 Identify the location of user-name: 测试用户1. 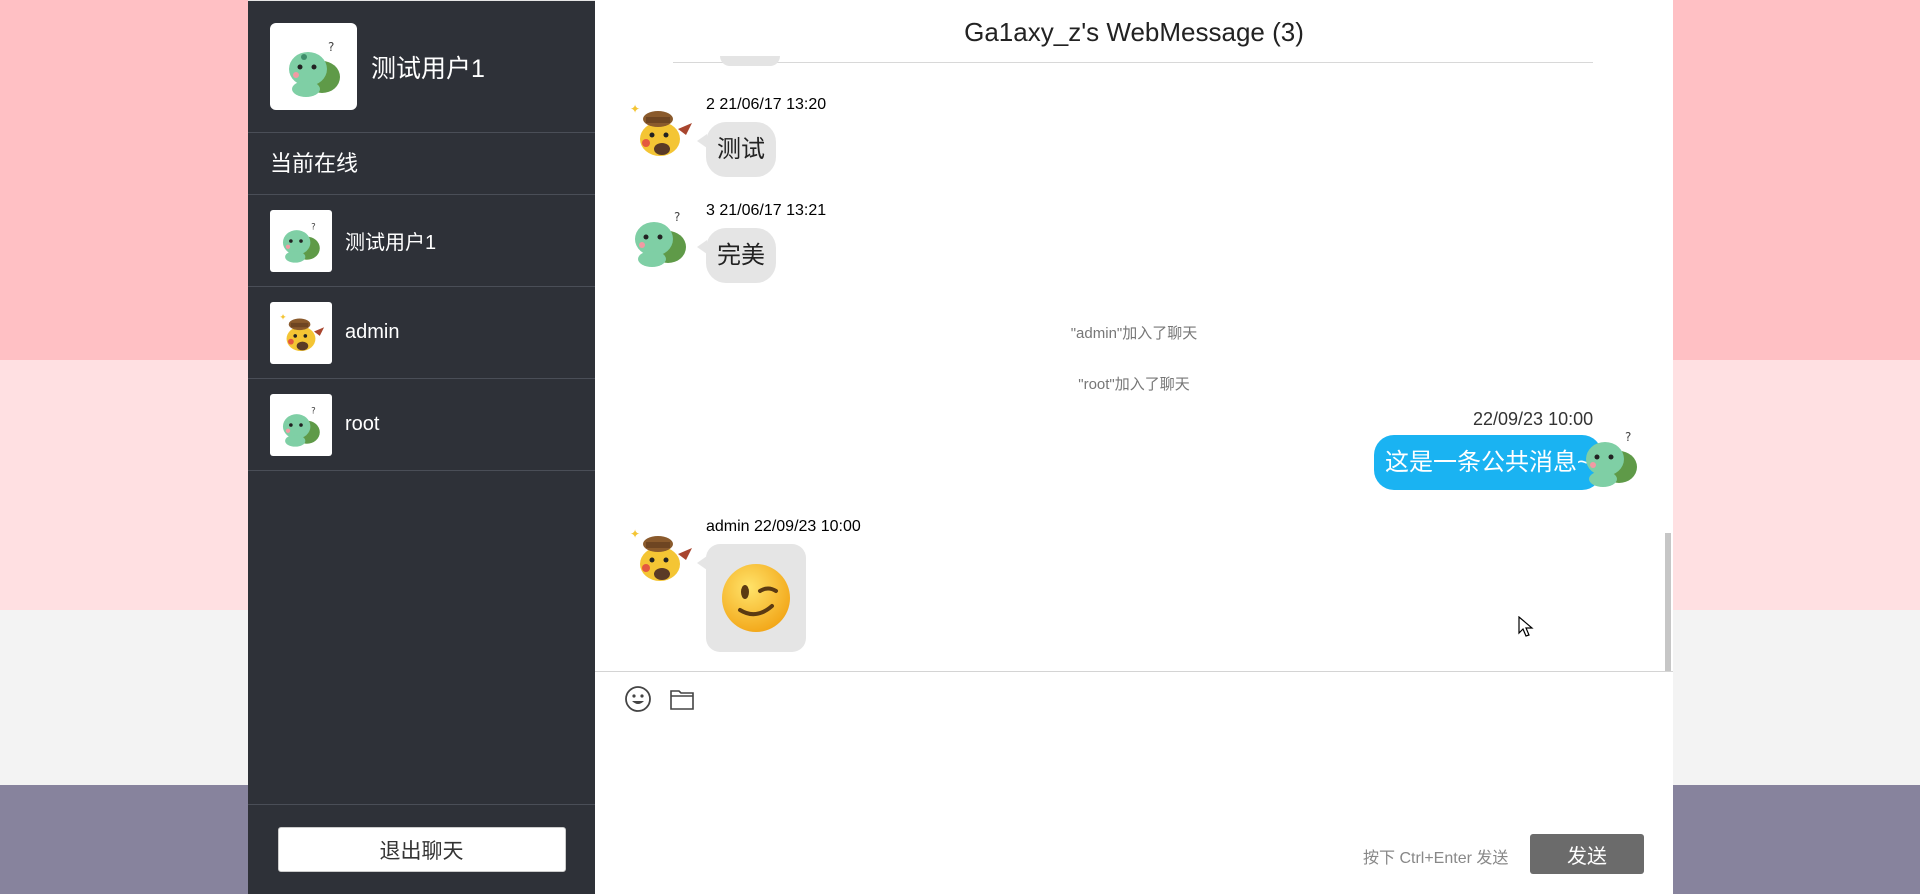
(391, 243).